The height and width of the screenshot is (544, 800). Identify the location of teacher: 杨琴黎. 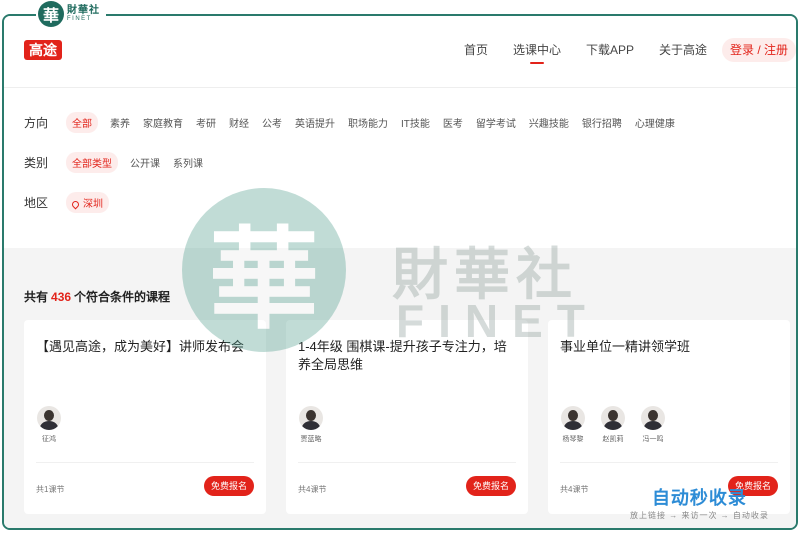
(573, 425).